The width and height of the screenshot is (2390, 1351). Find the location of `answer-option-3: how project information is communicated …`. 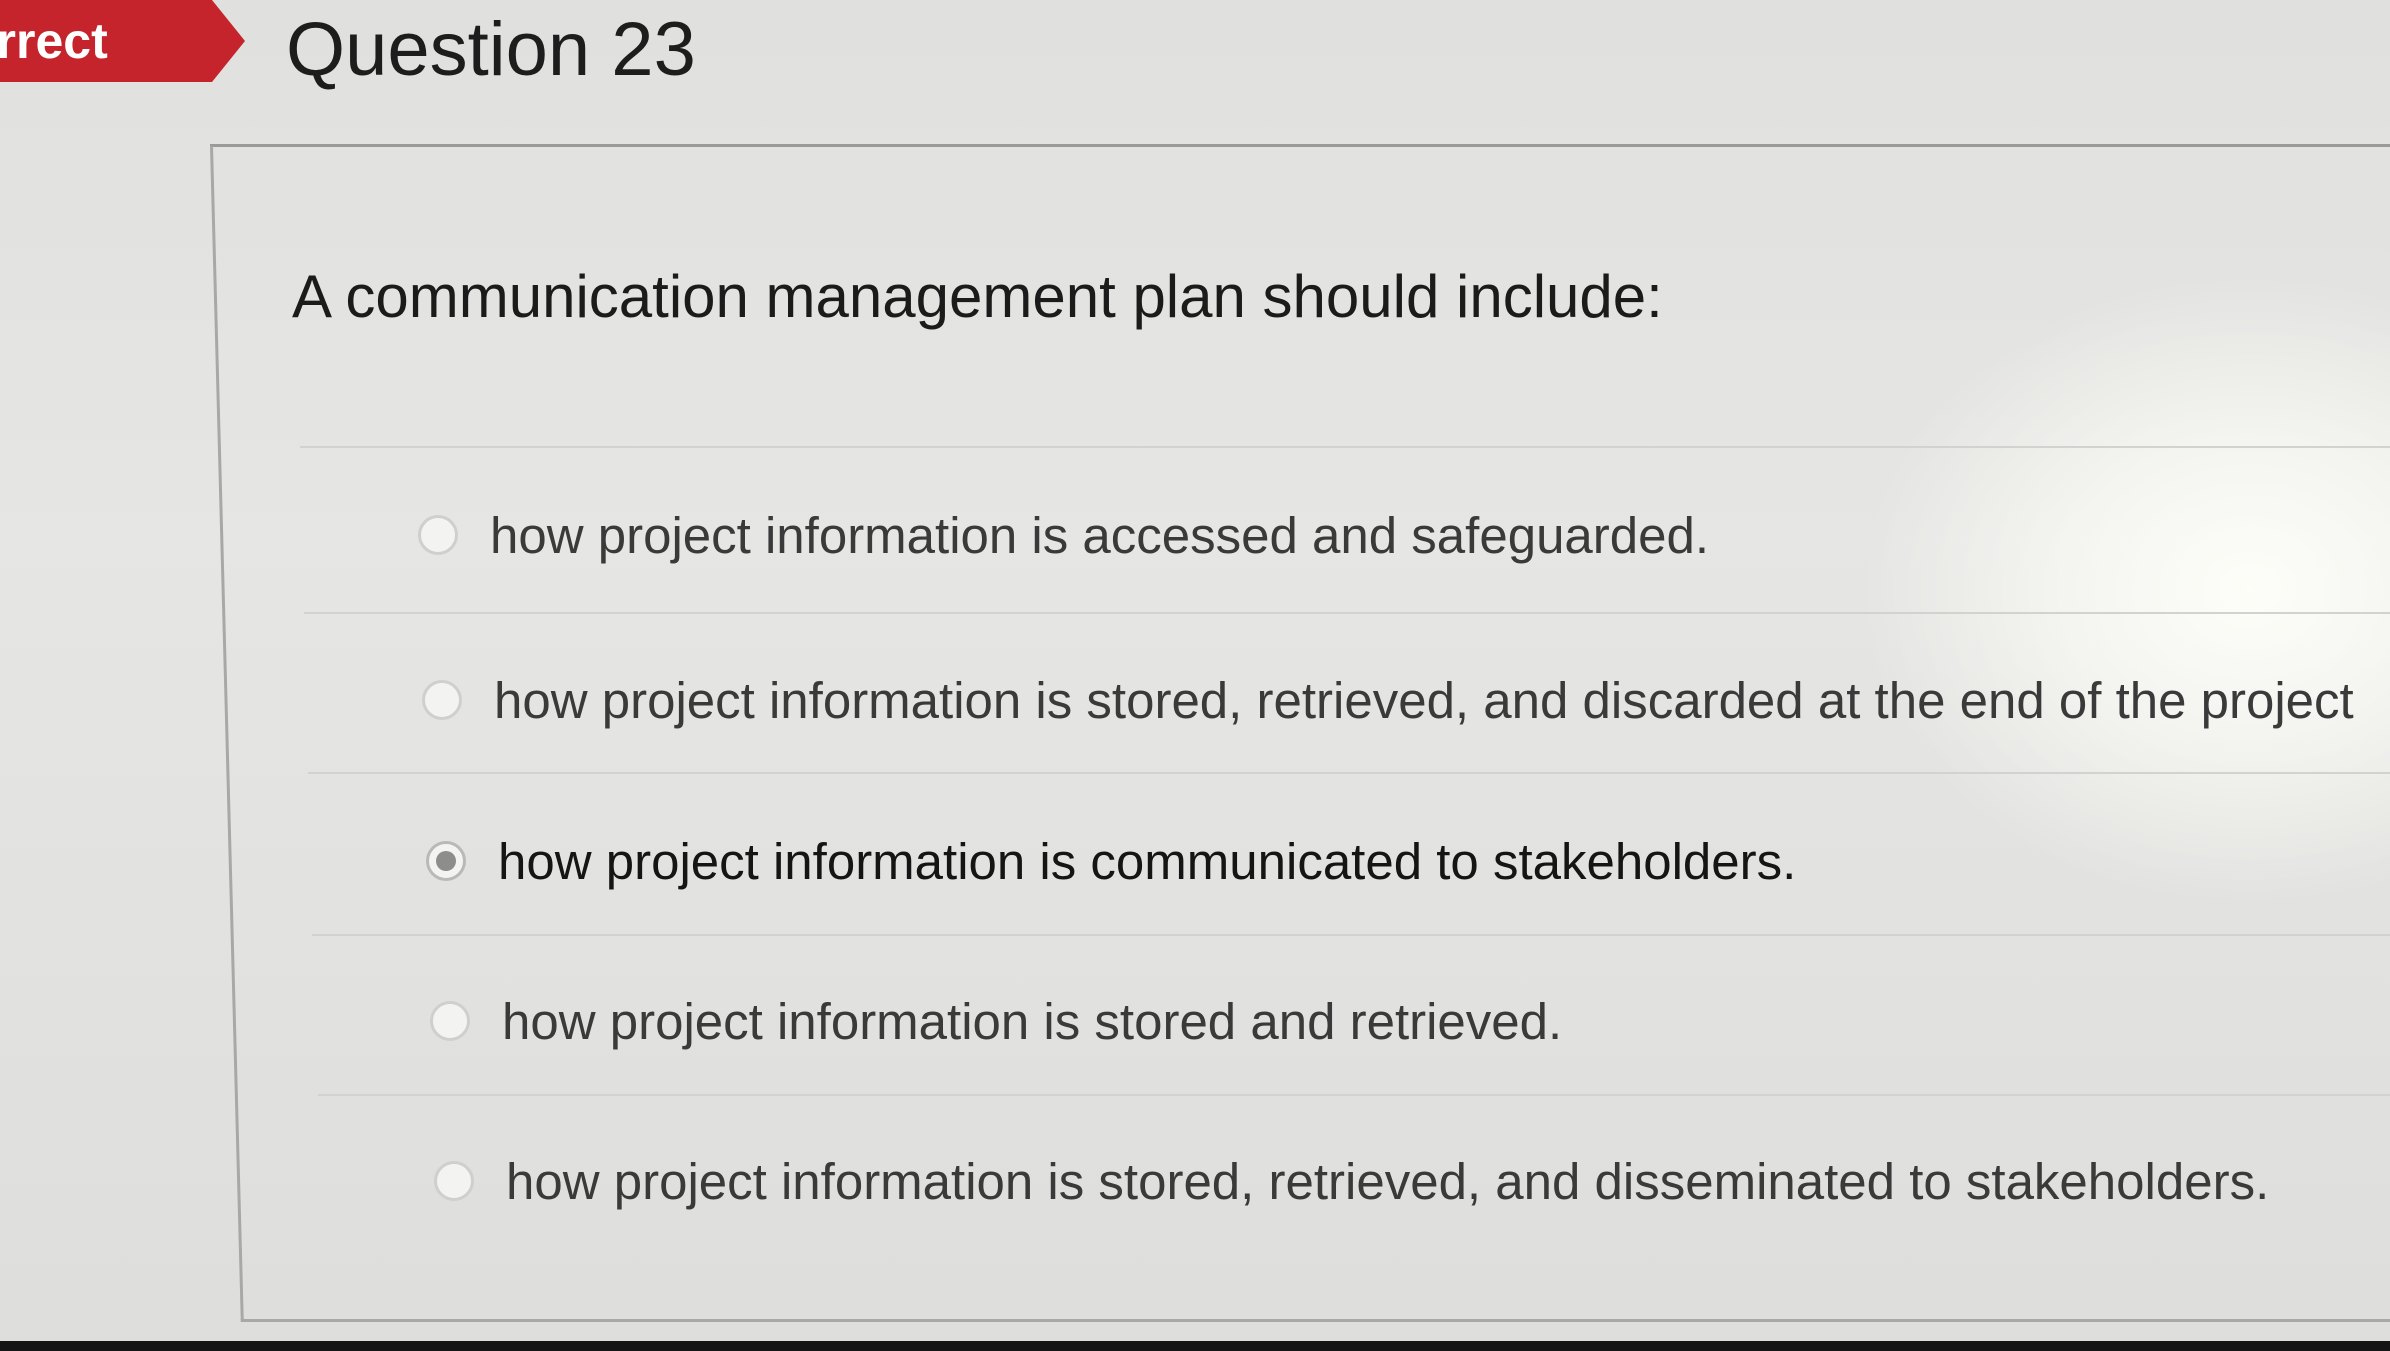

answer-option-3: how project information is communicated … is located at coordinates (1408, 861).